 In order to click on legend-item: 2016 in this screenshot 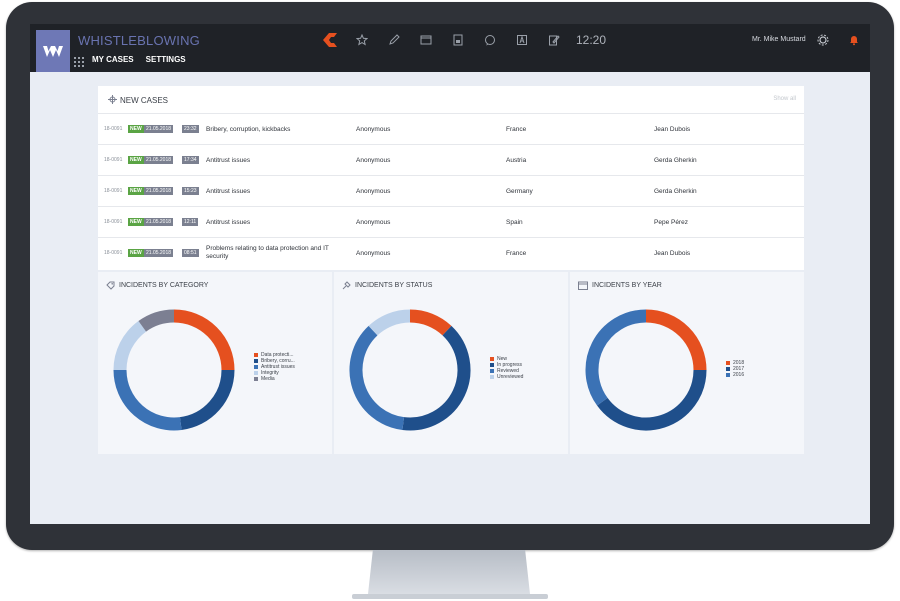, I will do `click(735, 375)`.